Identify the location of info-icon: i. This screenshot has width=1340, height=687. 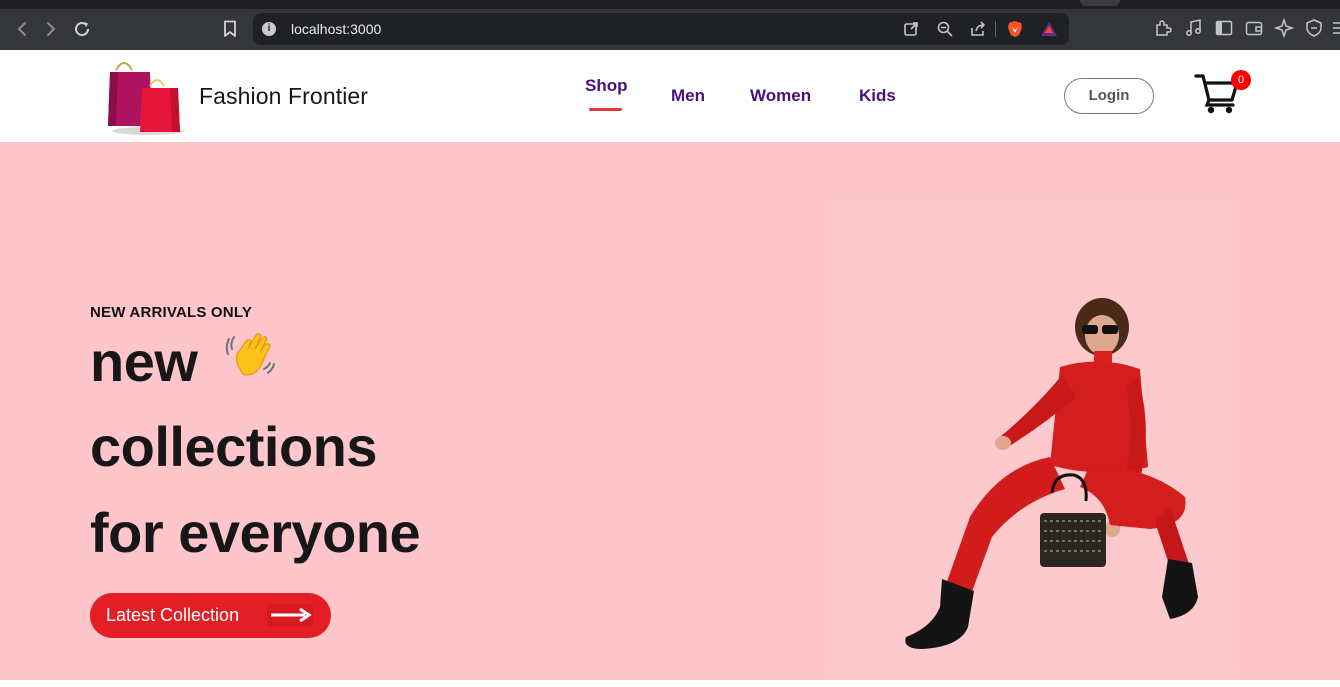
(269, 29).